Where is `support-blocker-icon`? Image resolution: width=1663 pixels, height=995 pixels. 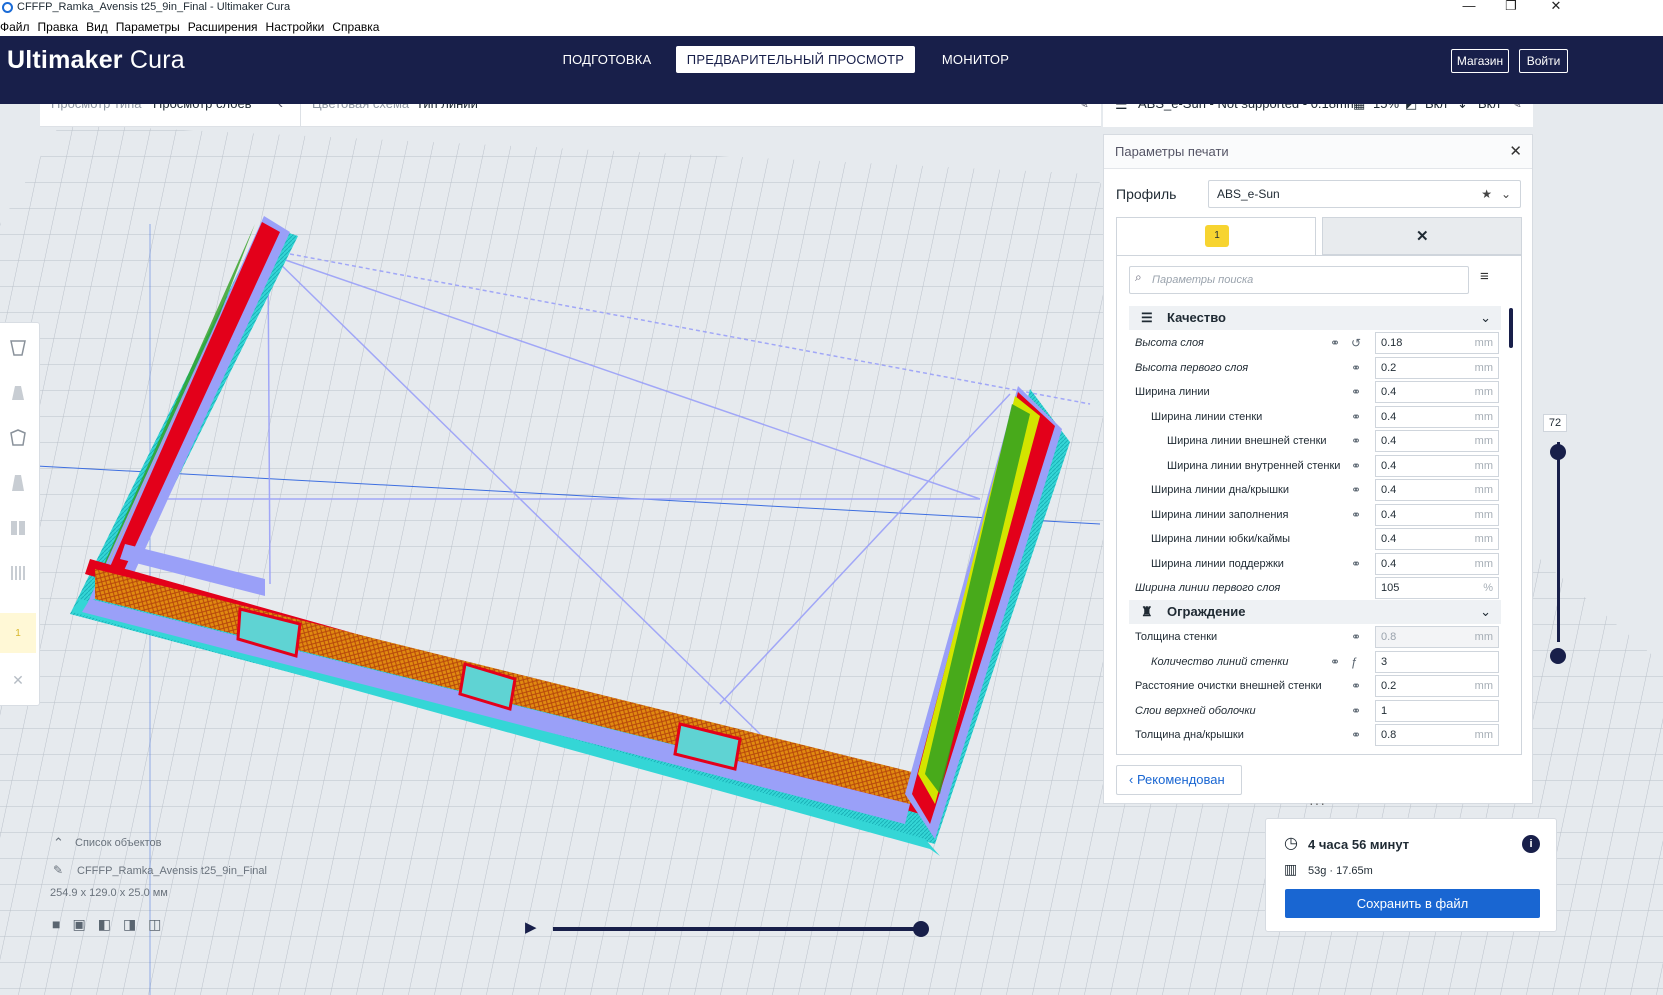
support-blocker-icon is located at coordinates (18, 573).